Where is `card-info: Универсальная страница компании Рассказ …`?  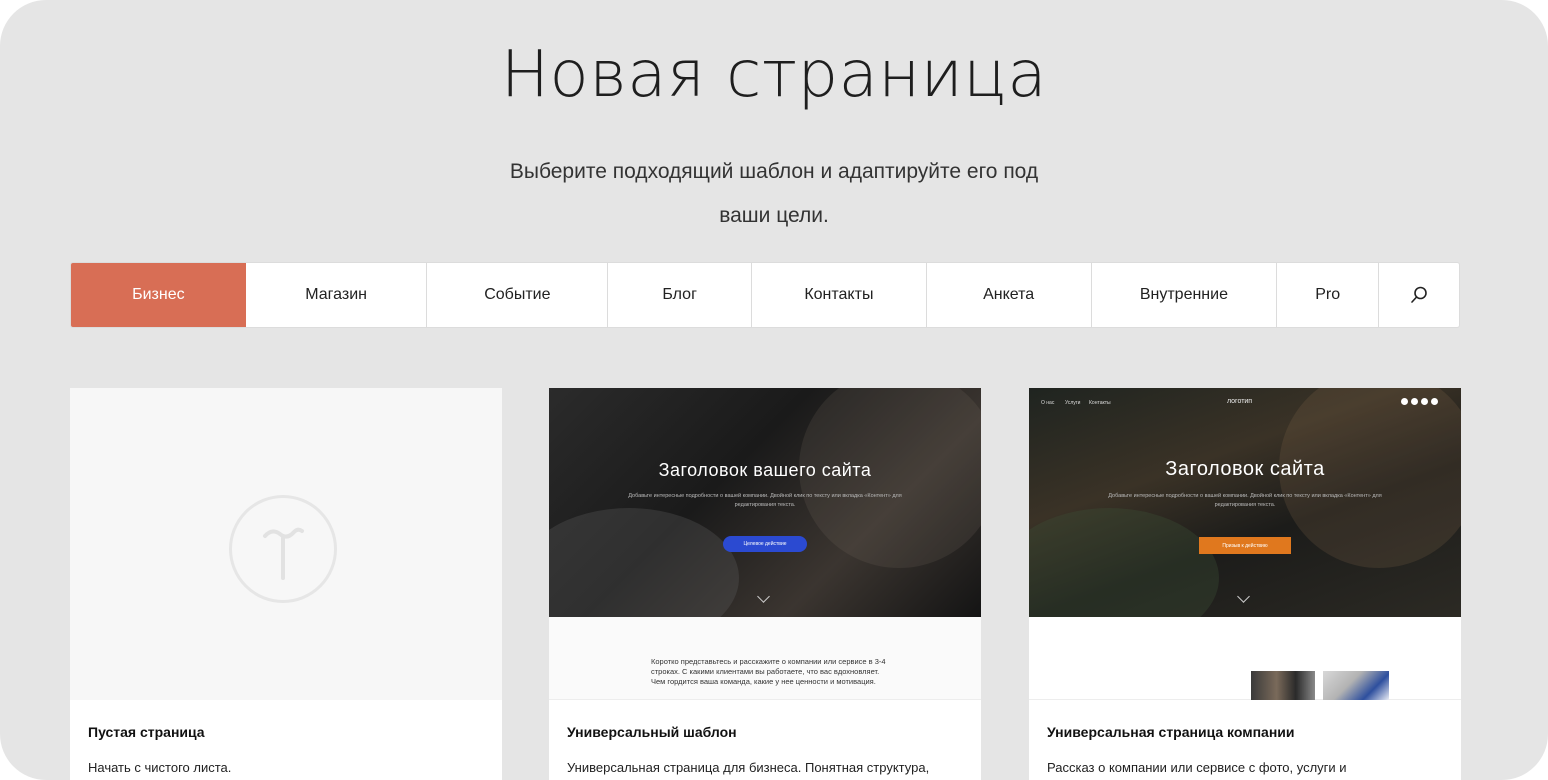
card-info: Универсальная страница компании Рассказ … is located at coordinates (1245, 740).